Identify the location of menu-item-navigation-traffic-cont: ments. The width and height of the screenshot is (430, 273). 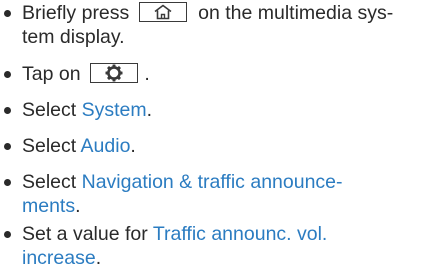
(48, 206).